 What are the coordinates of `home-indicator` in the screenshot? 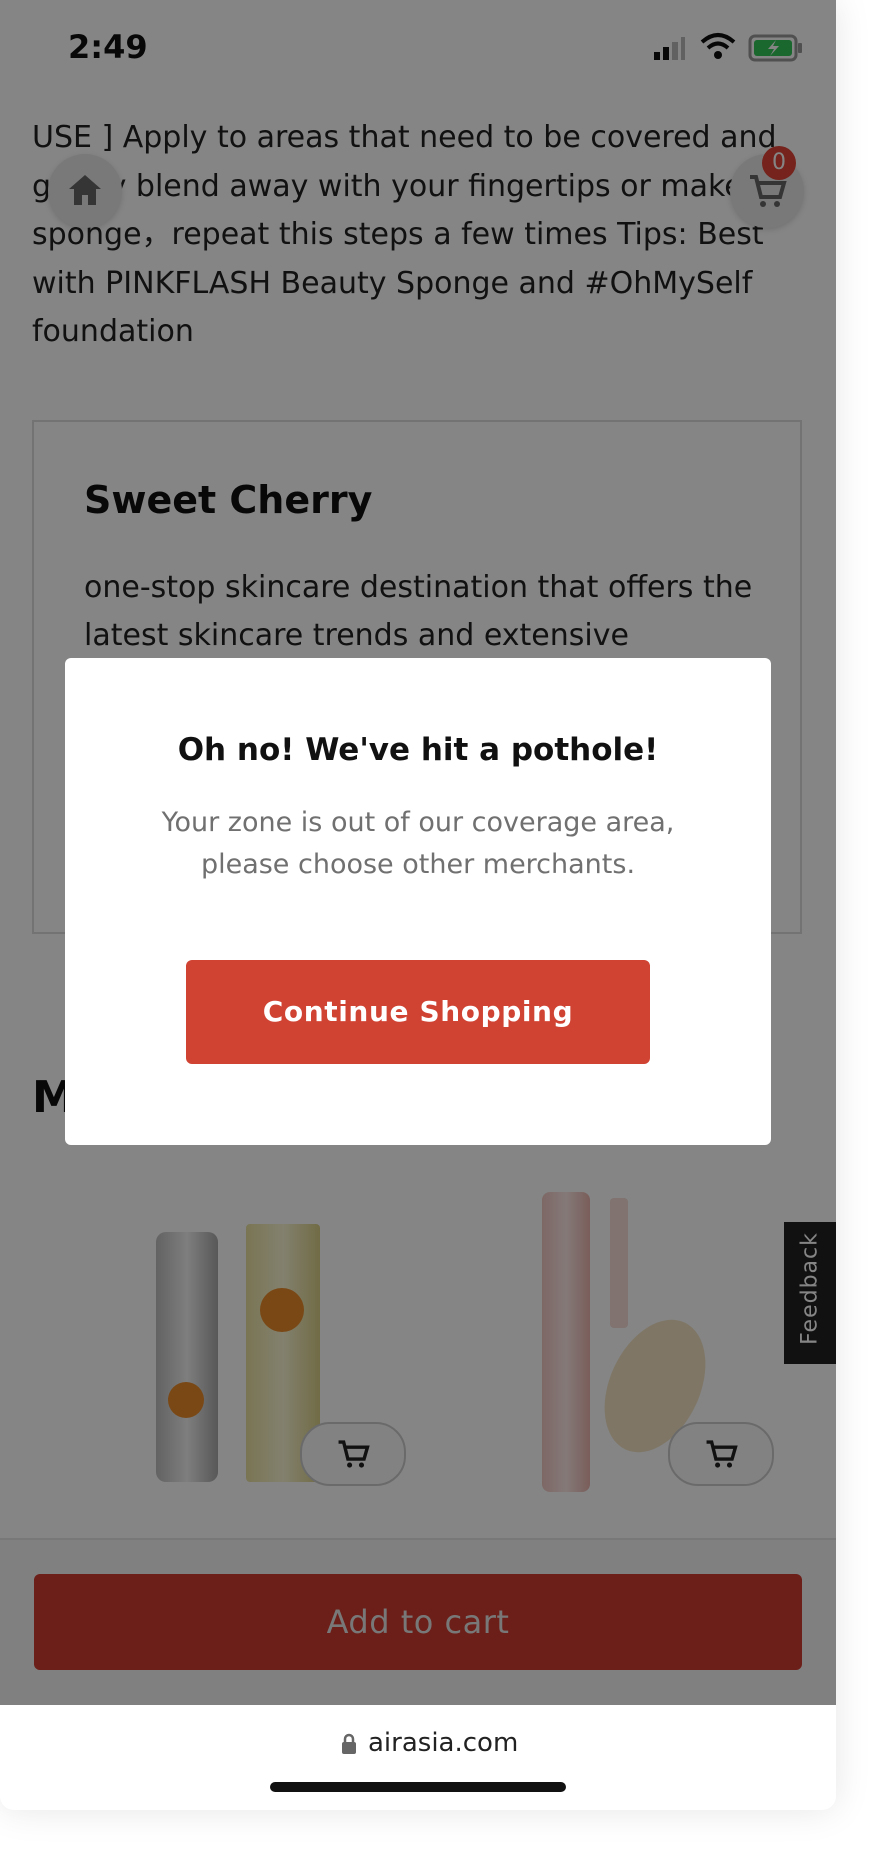 It's located at (418, 1787).